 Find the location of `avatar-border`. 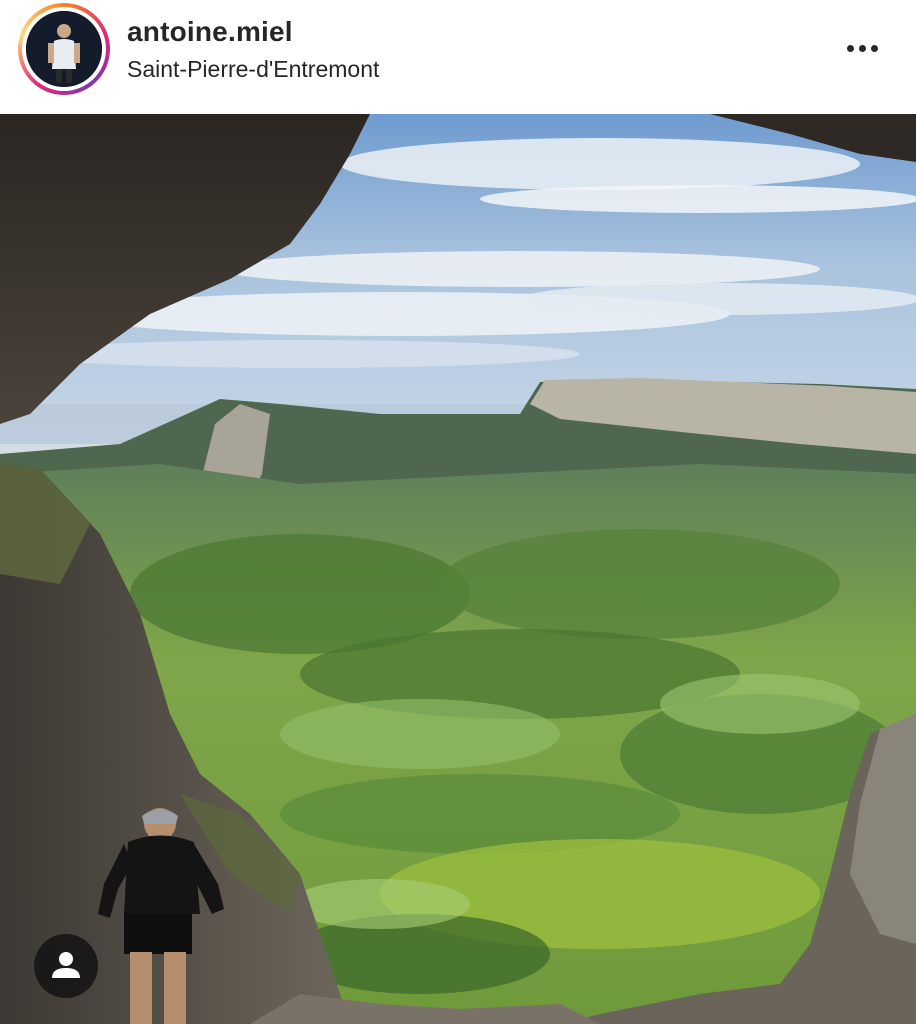

avatar-border is located at coordinates (64, 49).